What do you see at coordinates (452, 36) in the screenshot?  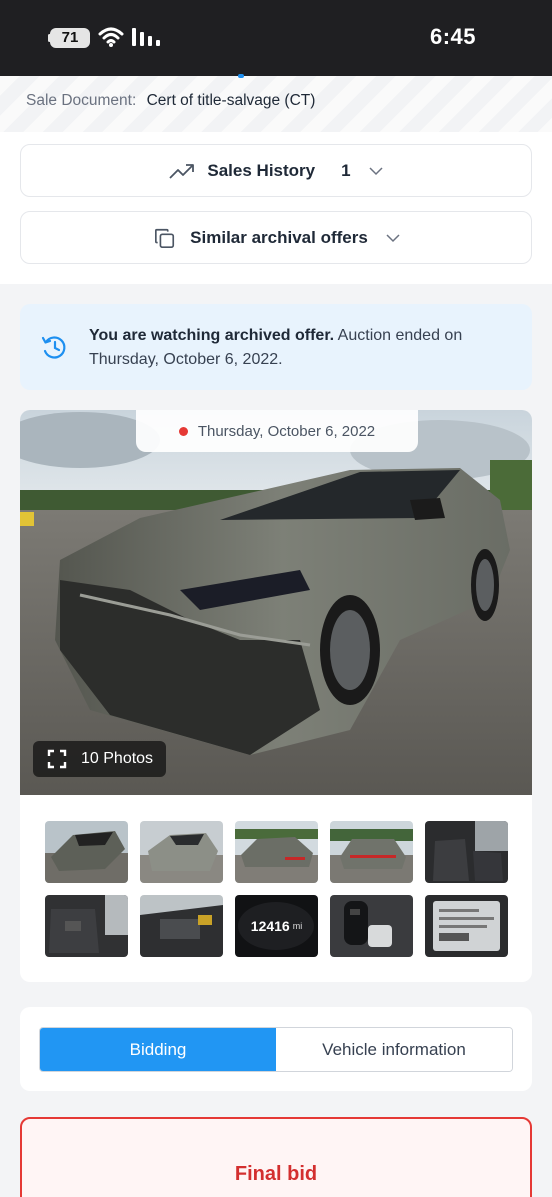 I see `clock: 6:45` at bounding box center [452, 36].